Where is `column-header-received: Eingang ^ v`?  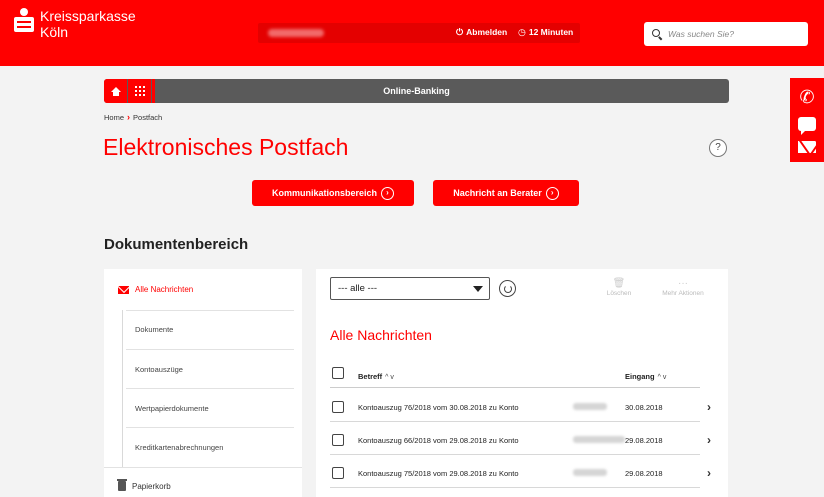 column-header-received: Eingang ^ v is located at coordinates (645, 376).